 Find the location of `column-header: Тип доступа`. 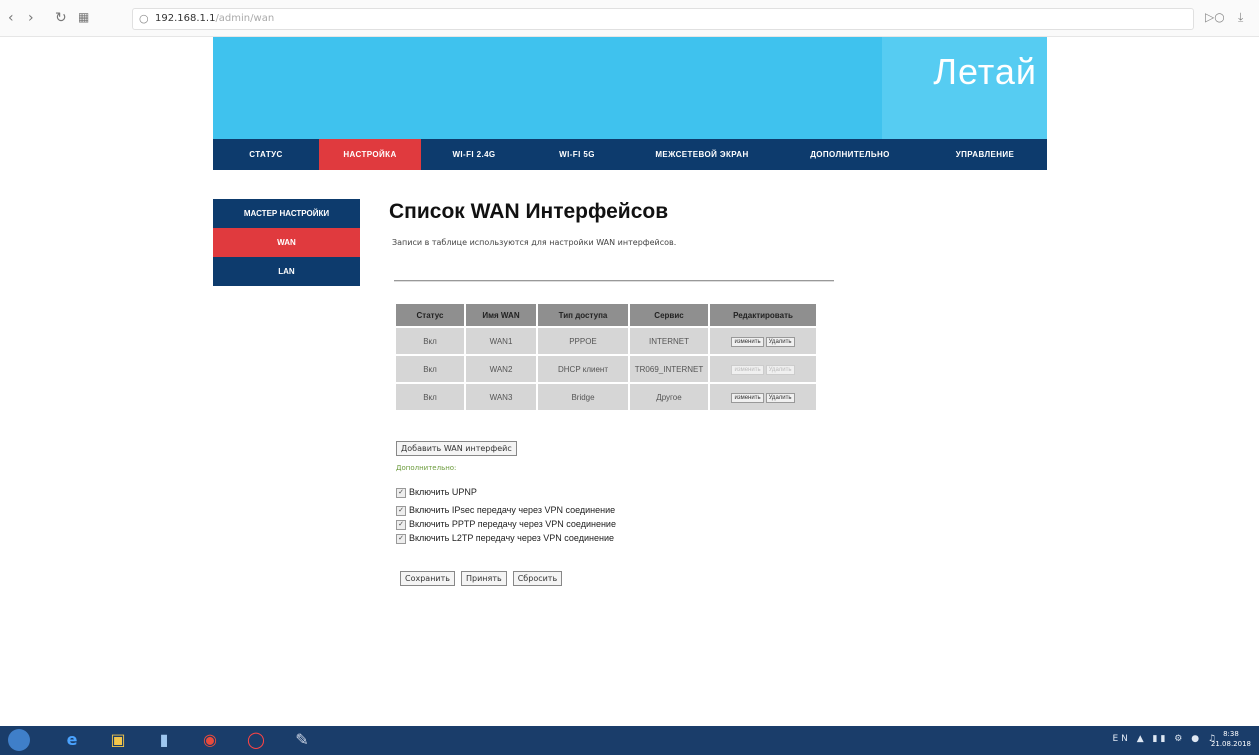

column-header: Тип доступа is located at coordinates (583, 315).